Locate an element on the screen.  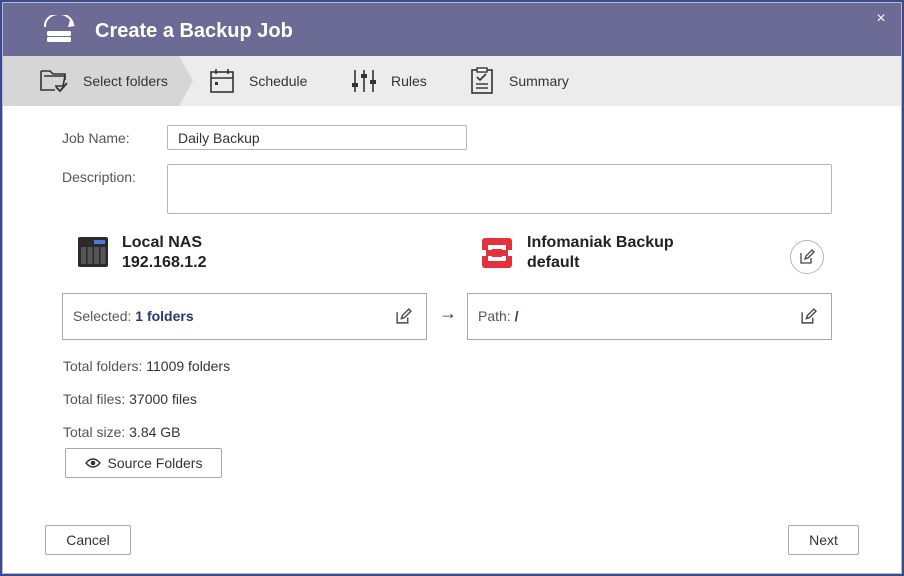
total-files: Total files: 37000 files is located at coordinates (130, 399).